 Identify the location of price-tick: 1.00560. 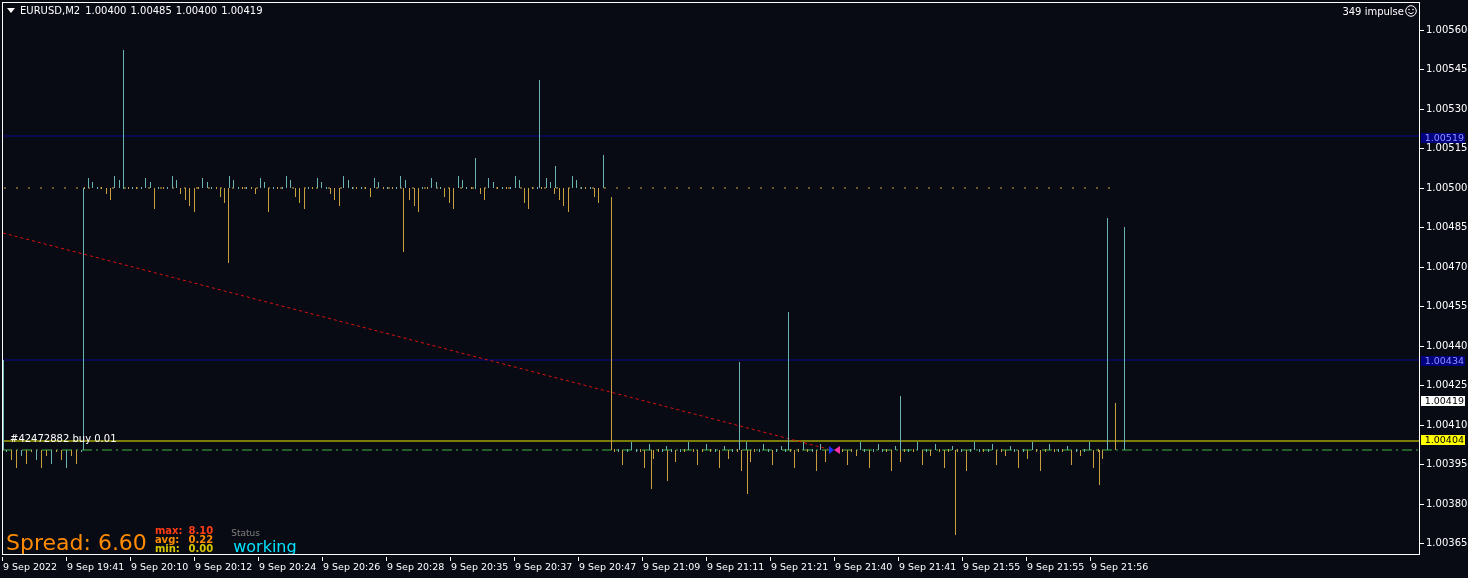
(1447, 30).